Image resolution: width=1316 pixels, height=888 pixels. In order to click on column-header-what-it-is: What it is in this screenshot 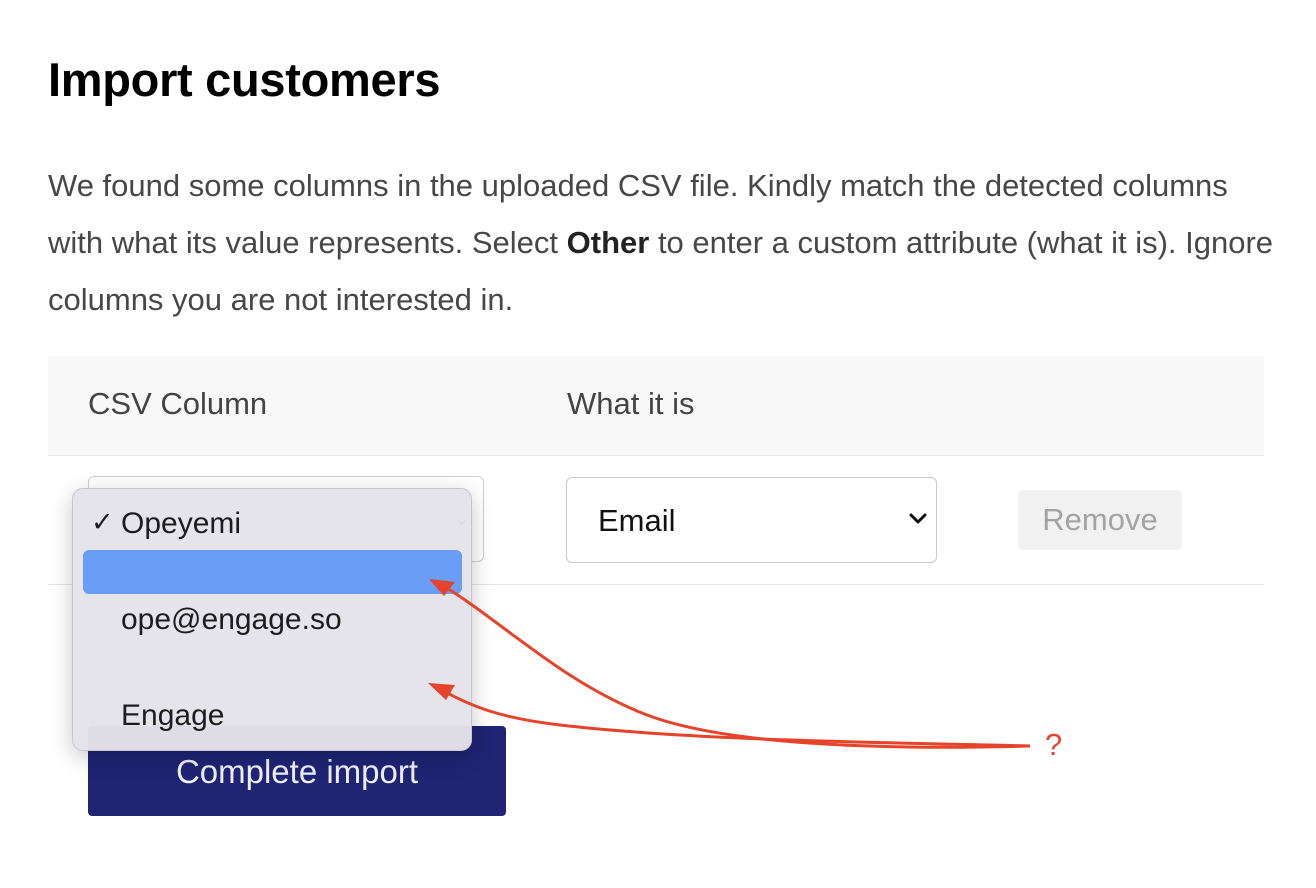, I will do `click(631, 403)`.